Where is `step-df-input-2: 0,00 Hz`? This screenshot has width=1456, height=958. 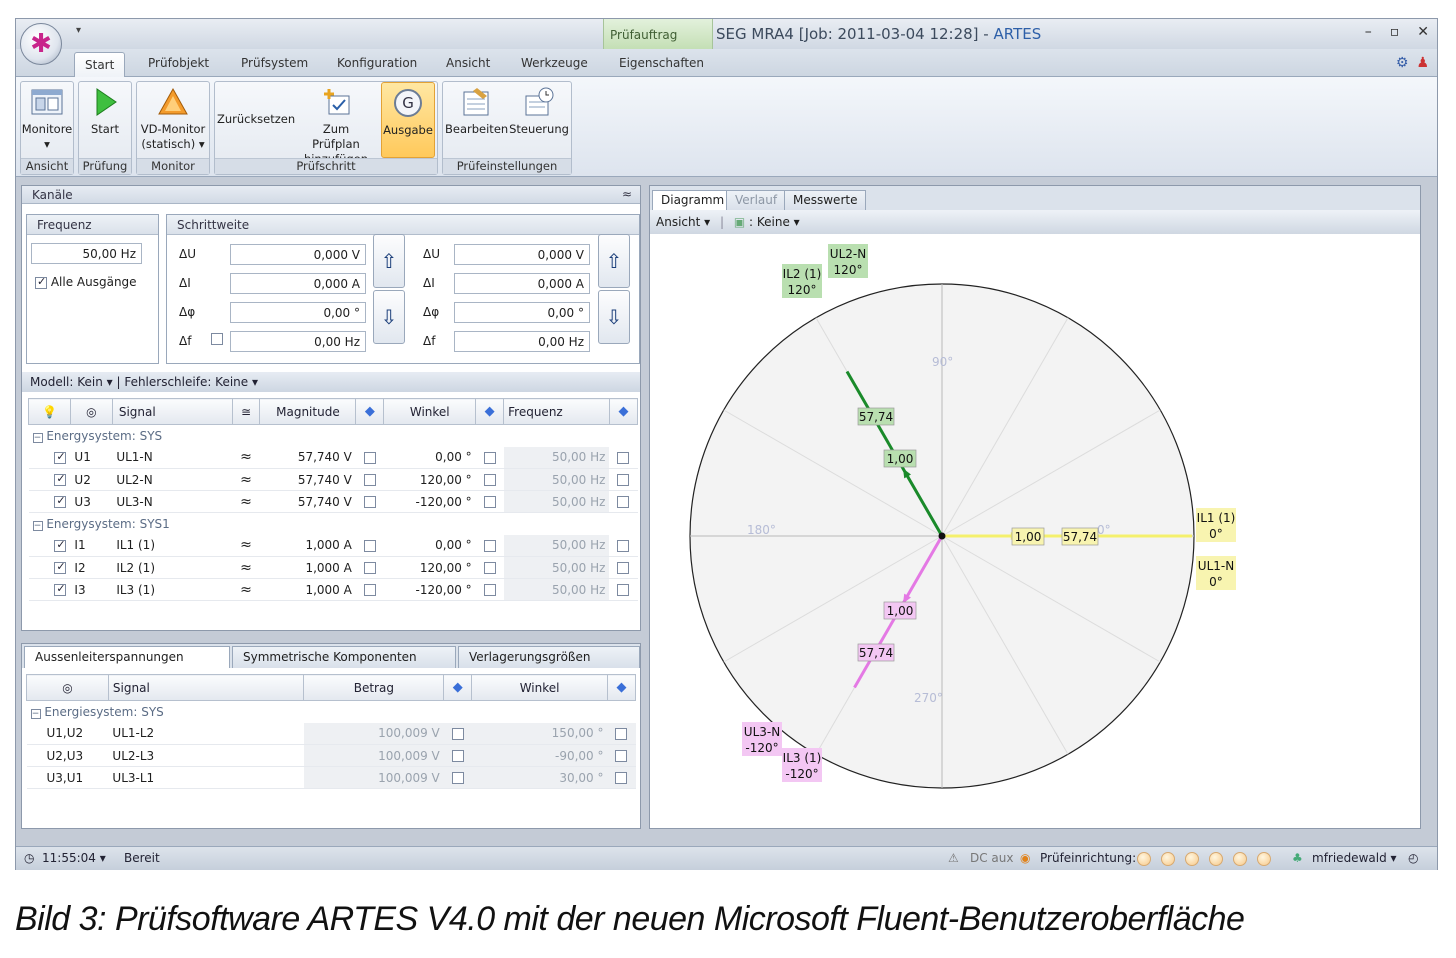
step-df-input-2: 0,00 Hz is located at coordinates (522, 341).